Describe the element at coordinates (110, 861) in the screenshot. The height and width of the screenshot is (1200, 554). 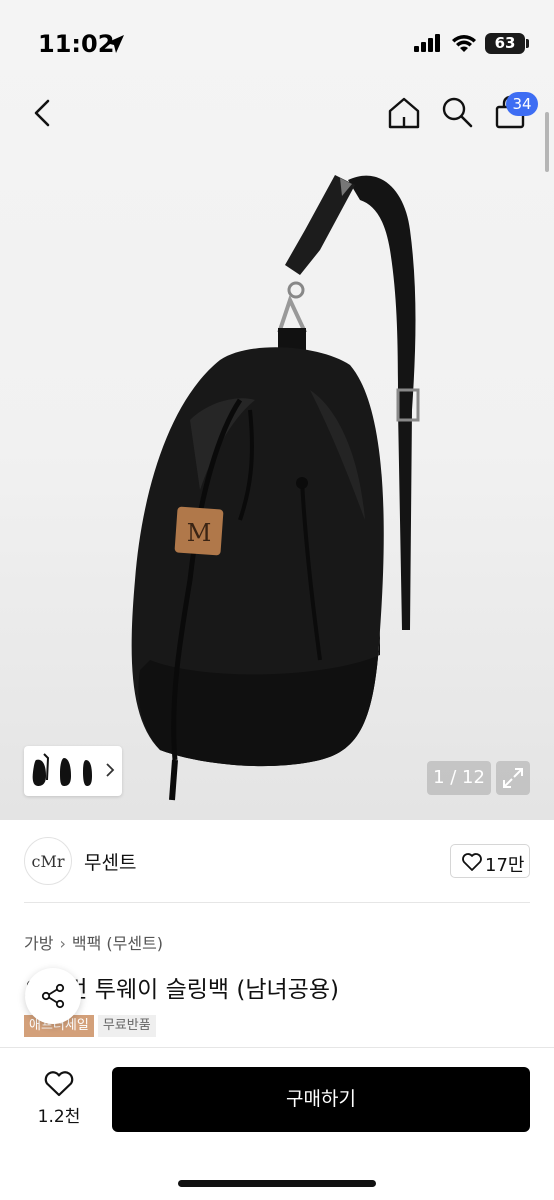
I see `brand-name: 무센트` at that location.